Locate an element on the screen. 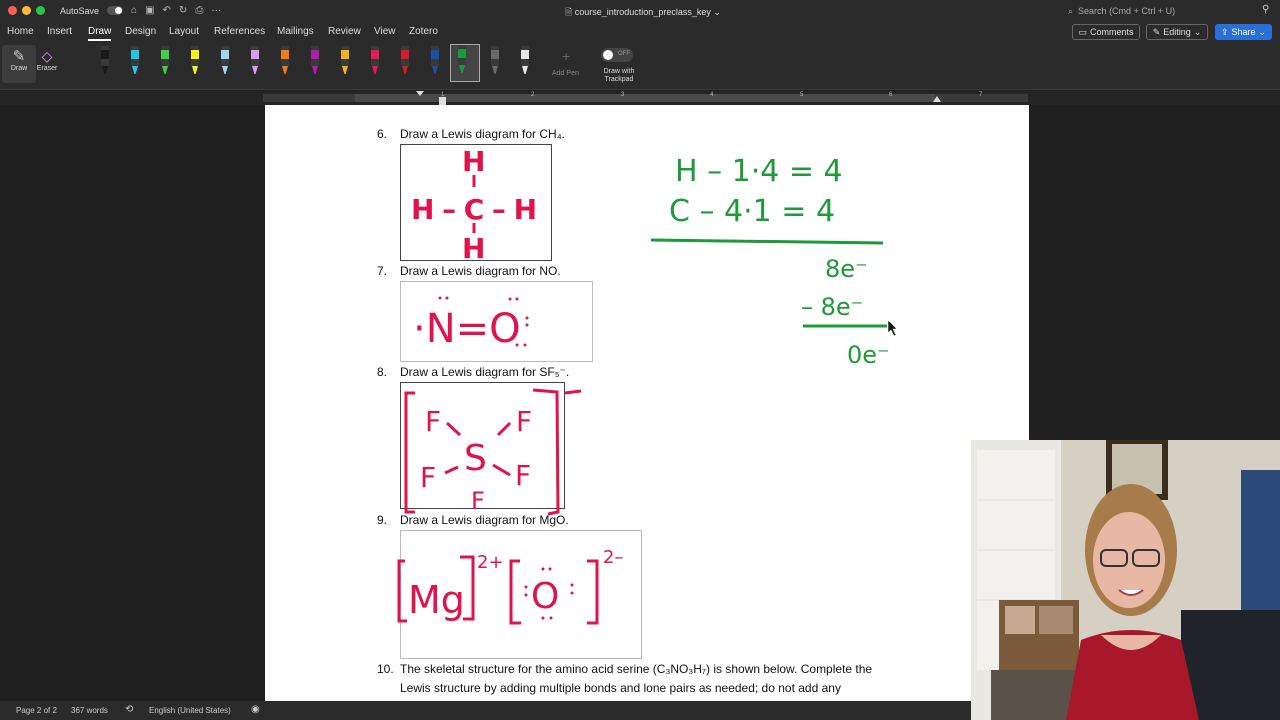 This screenshot has height=720, width=1280. ink-text: H is located at coordinates (473, 248).